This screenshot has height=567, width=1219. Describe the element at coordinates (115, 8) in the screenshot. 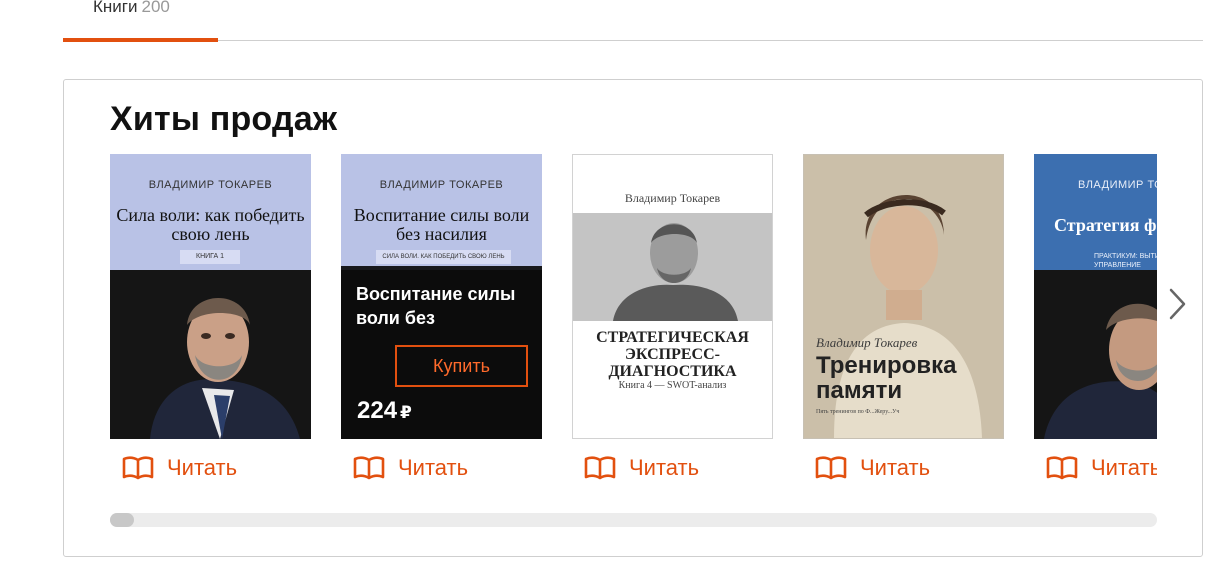

I see `tab-label-text: Книги` at that location.